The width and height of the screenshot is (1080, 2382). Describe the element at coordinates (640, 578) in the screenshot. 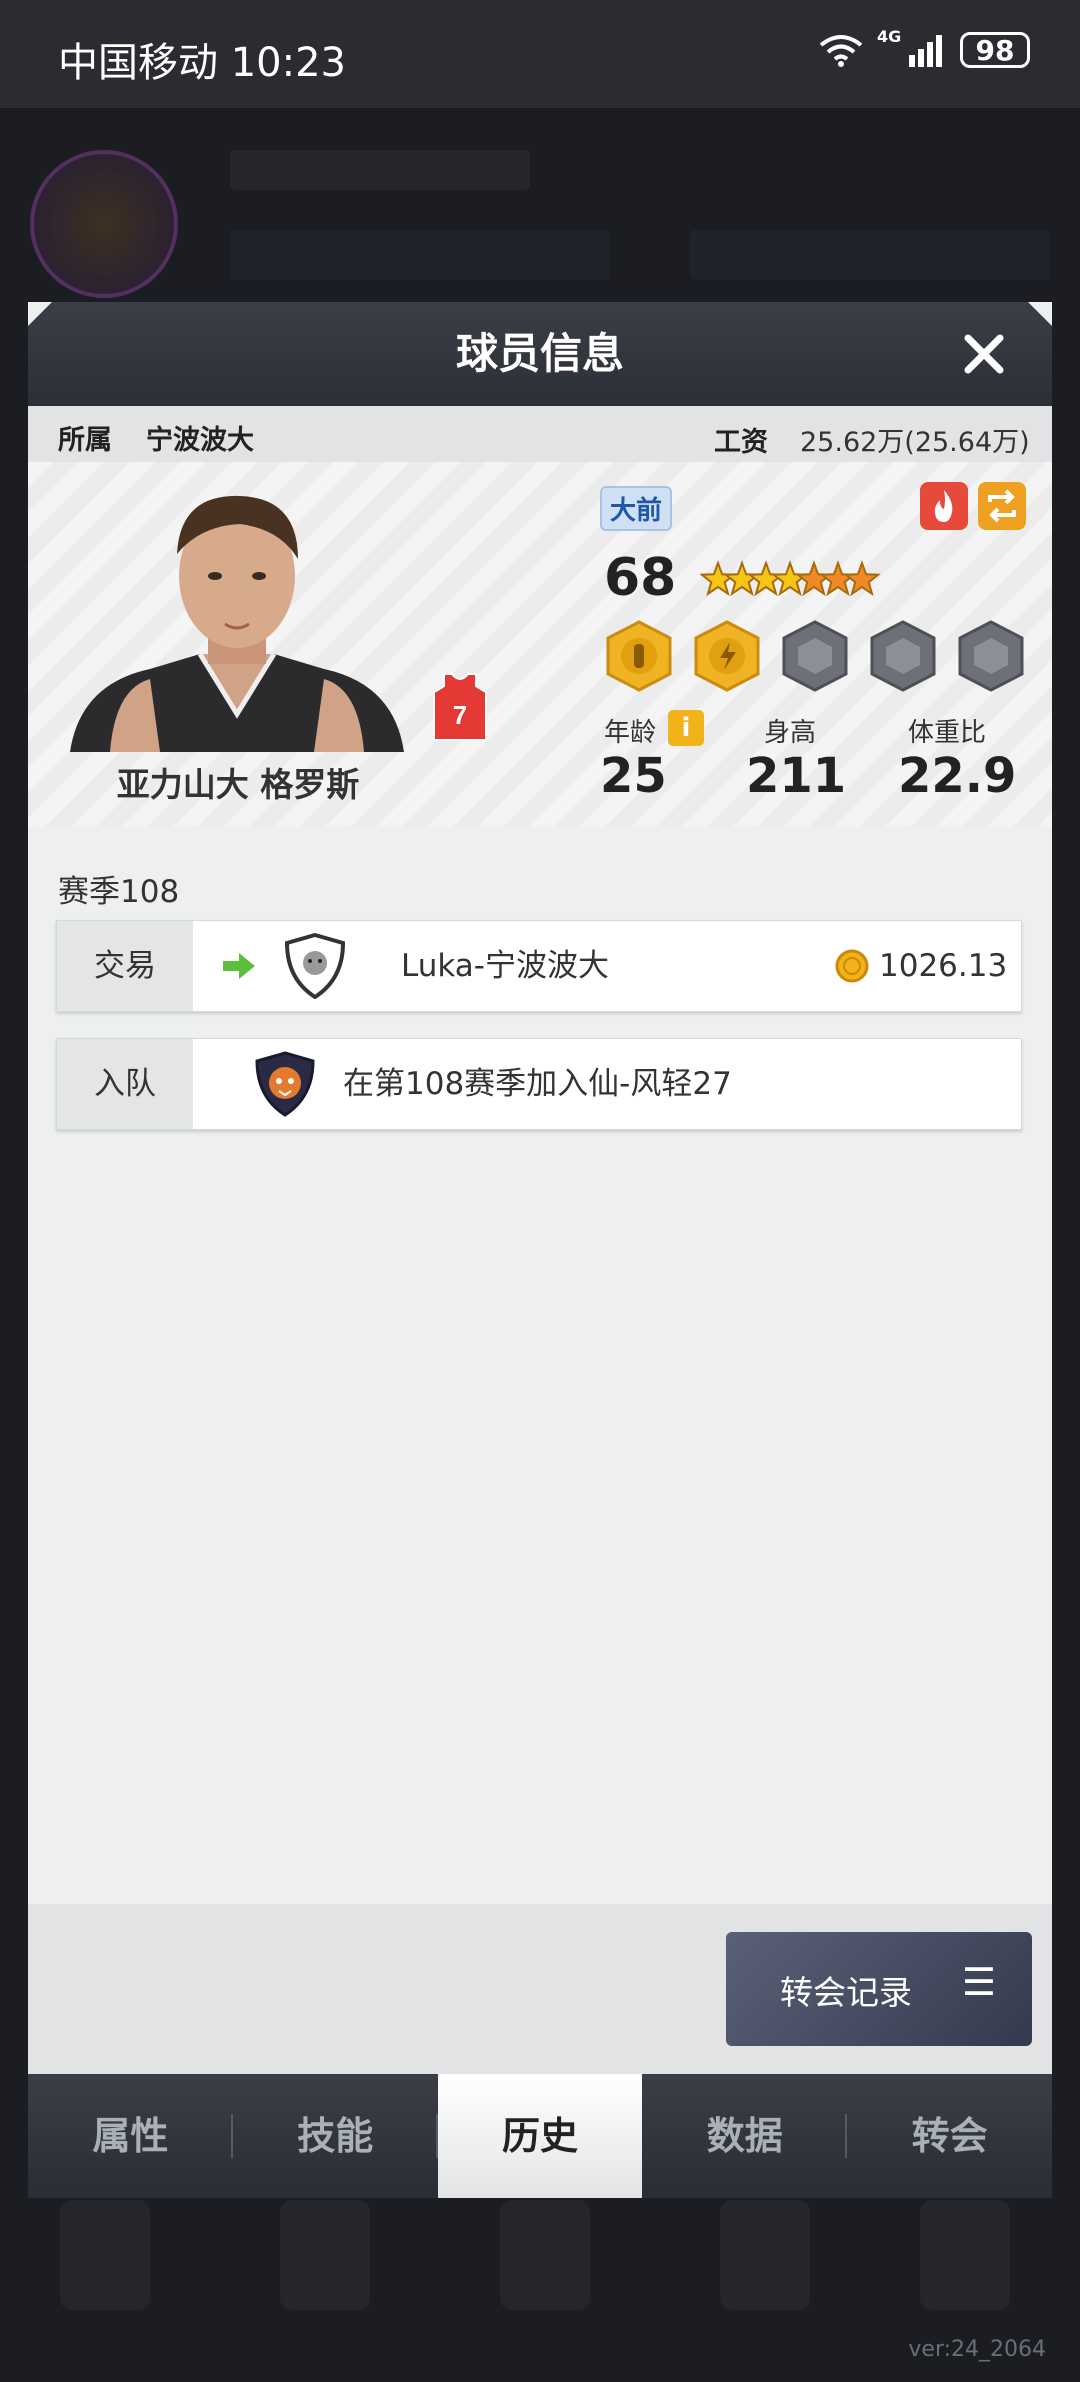

I see `overall-rating: 68` at that location.